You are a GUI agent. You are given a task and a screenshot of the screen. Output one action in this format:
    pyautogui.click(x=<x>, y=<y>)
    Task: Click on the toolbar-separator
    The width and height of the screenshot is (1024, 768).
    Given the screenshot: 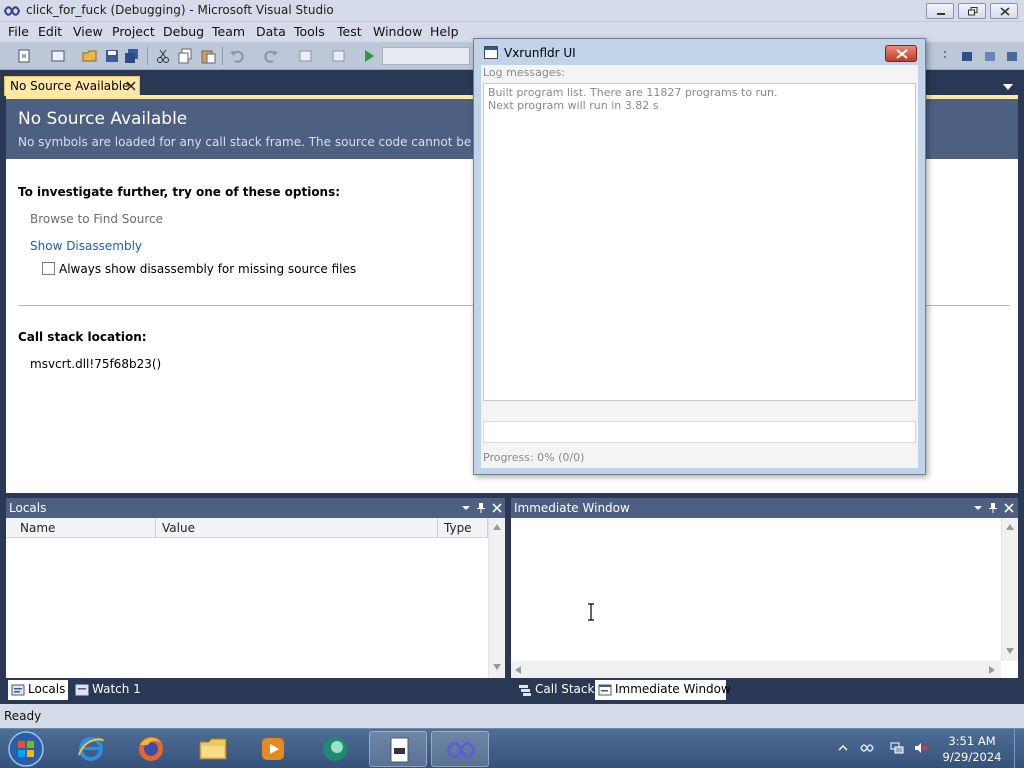 What is the action you would take?
    pyautogui.click(x=147, y=56)
    